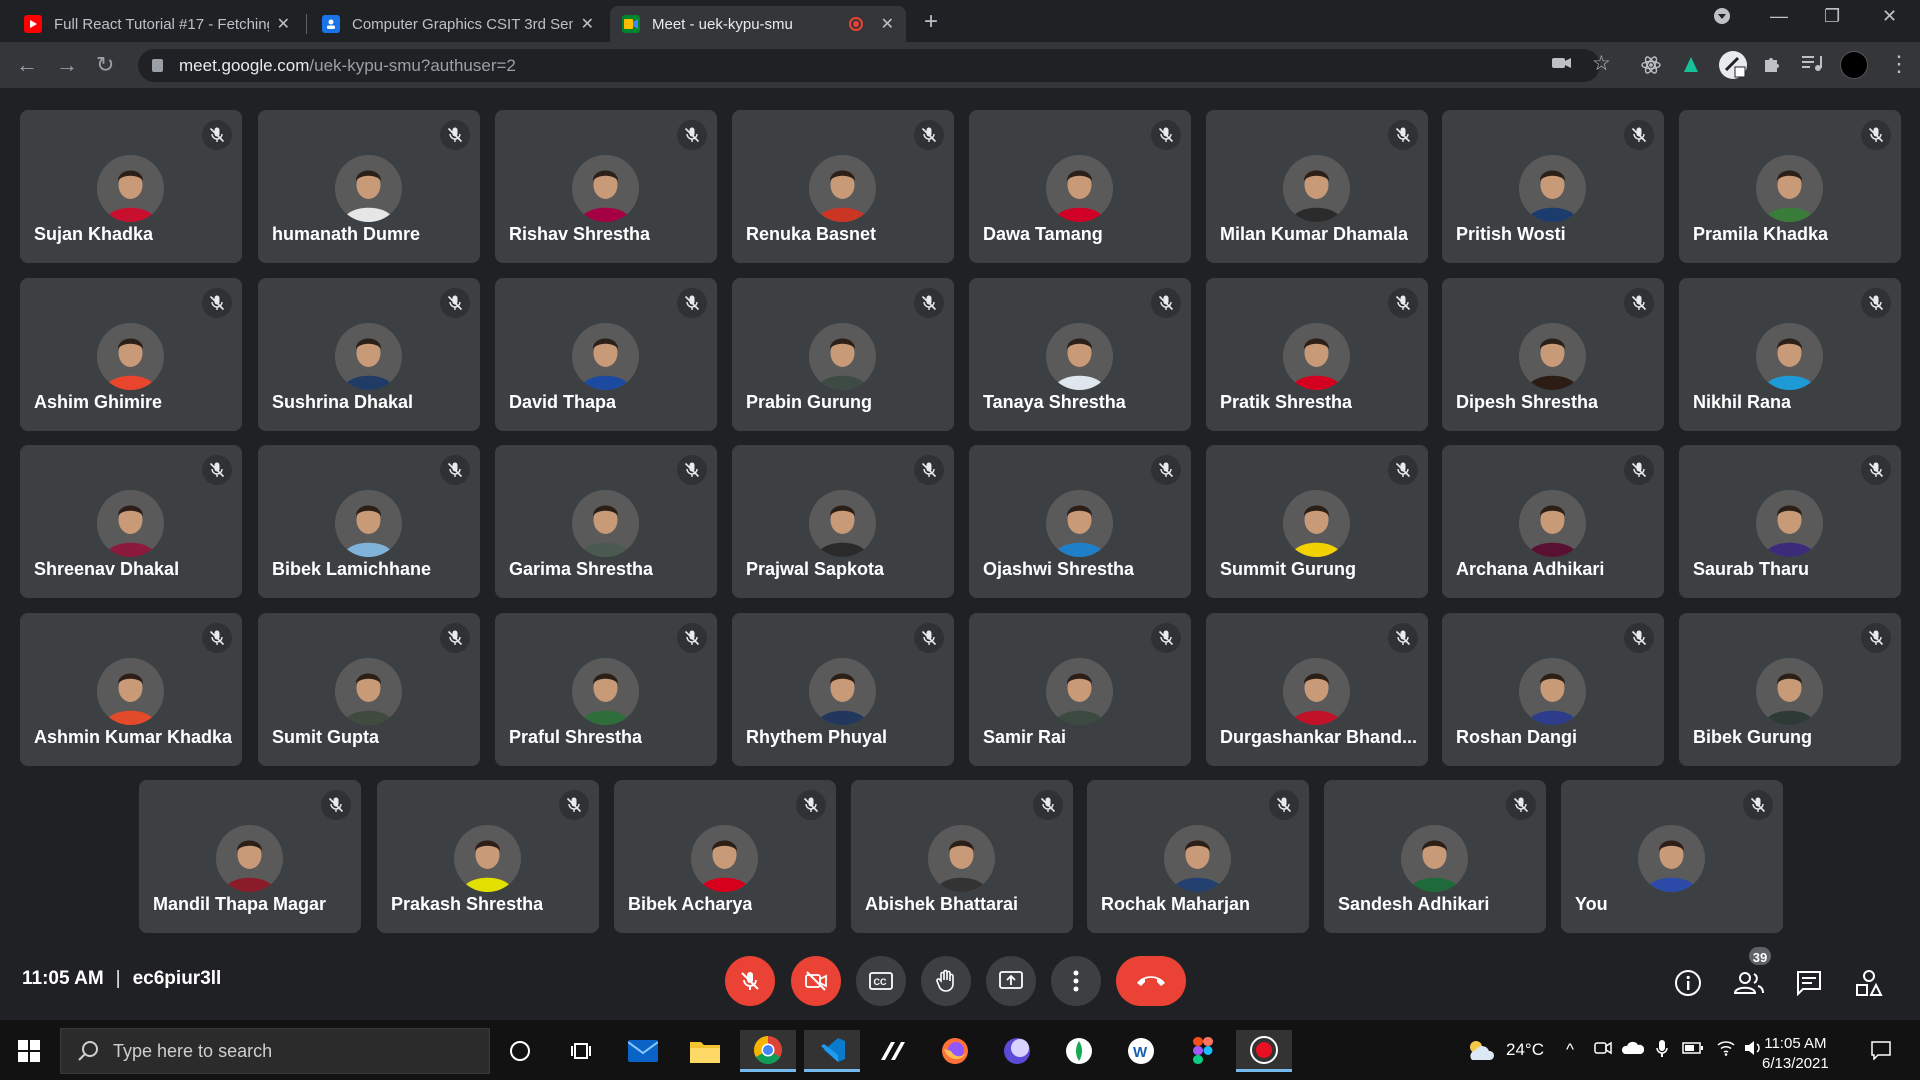 The image size is (1920, 1080). I want to click on screen-recorder-icon, so click(1264, 1051).